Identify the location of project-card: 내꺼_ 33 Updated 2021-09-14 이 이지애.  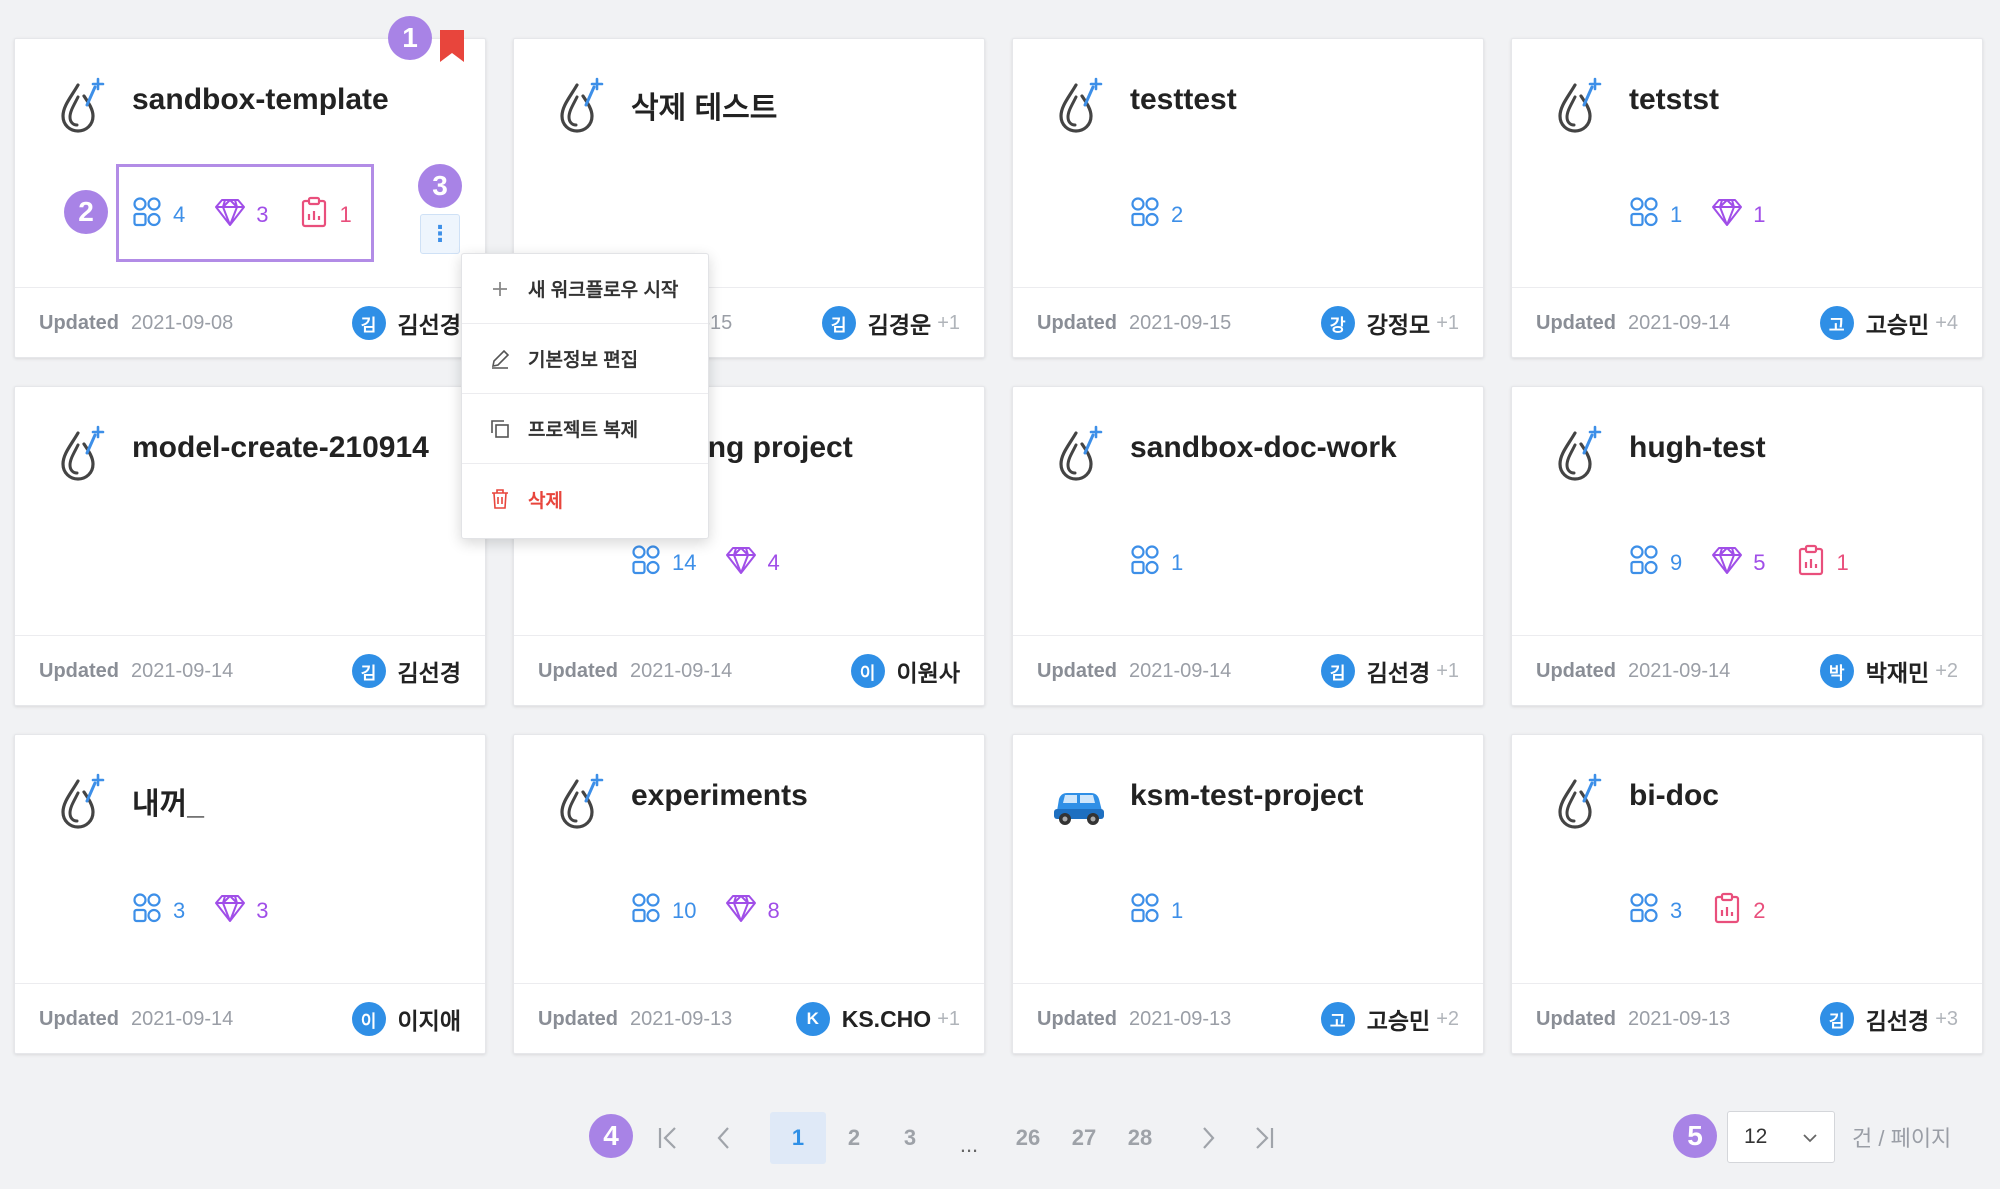
(250, 894).